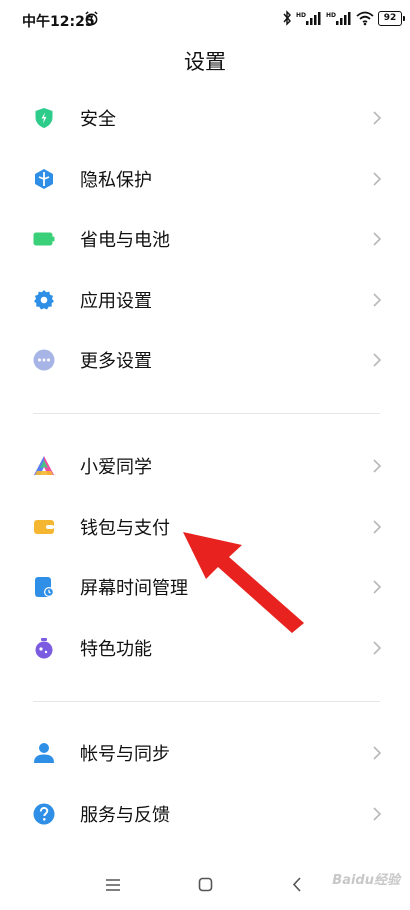 This screenshot has height=910, width=410. What do you see at coordinates (125, 755) in the screenshot?
I see `settings-item-label: 帐号与同步` at bounding box center [125, 755].